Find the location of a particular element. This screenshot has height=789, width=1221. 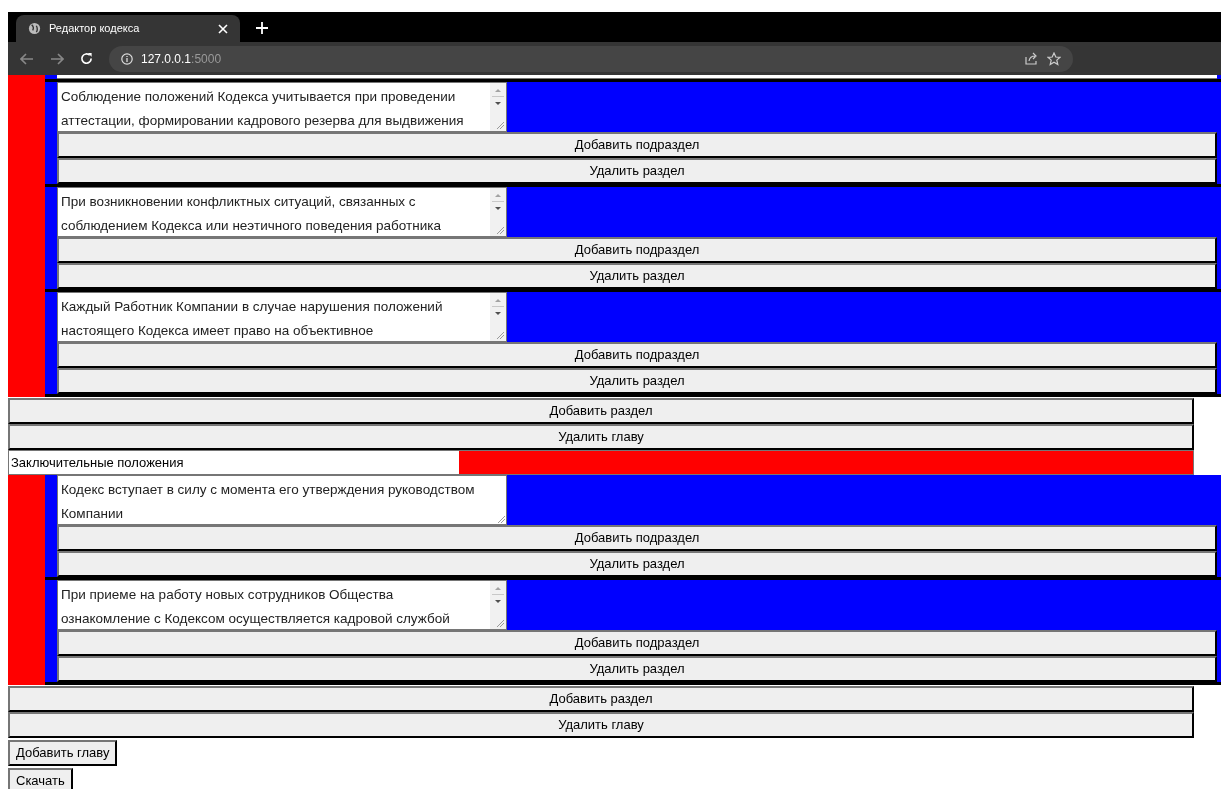

url-text: 127.0.0.1:5000 is located at coordinates (182, 59).